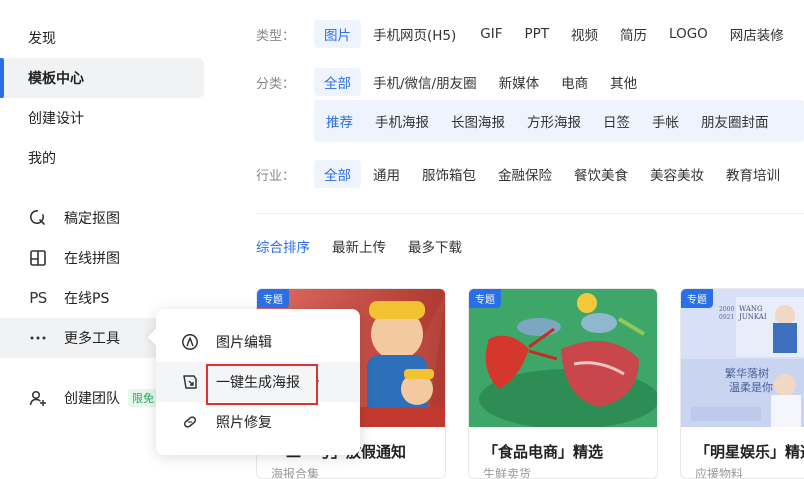  Describe the element at coordinates (752, 317) in the screenshot. I see `svg-text: JUNKAI` at that location.